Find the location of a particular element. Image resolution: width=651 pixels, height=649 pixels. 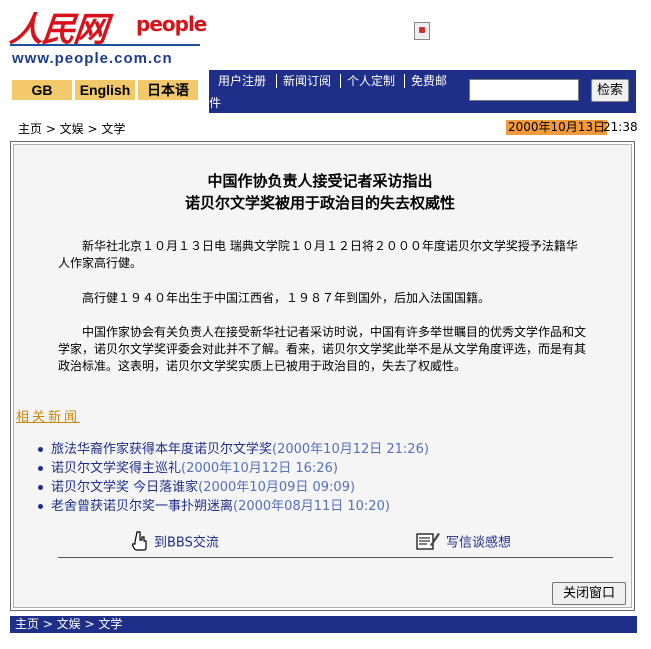

news-date: (2000年08月11日 10:20) is located at coordinates (311, 506).